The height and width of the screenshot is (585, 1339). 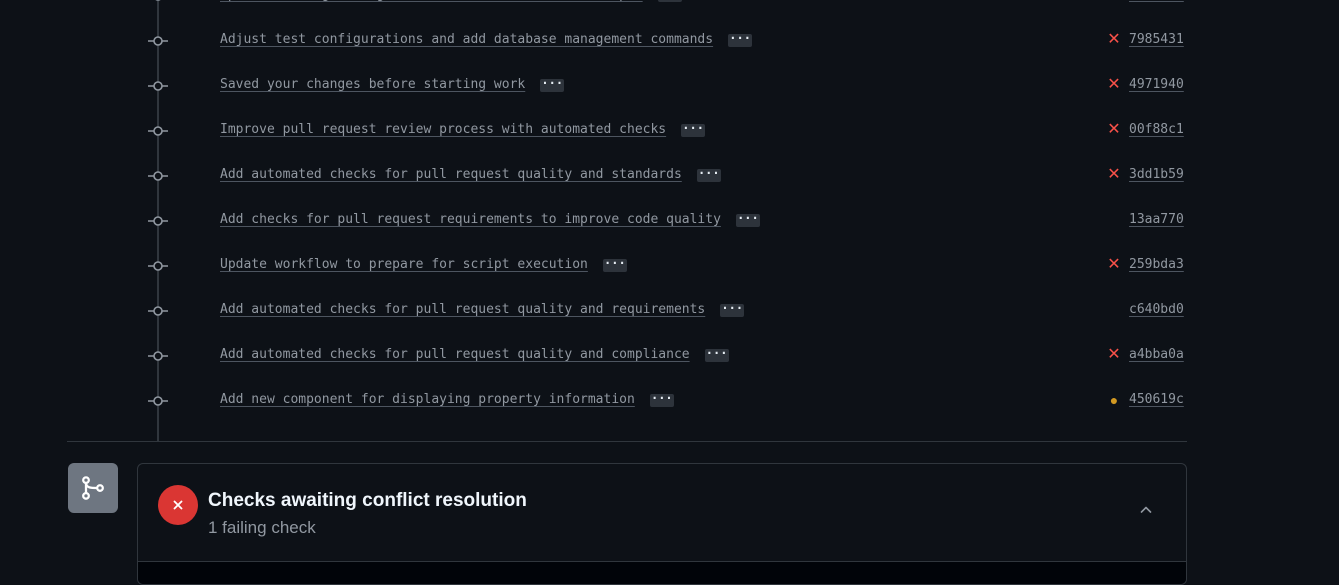 I want to click on checks-title: Checks awaiting conflict resolution, so click(x=367, y=500).